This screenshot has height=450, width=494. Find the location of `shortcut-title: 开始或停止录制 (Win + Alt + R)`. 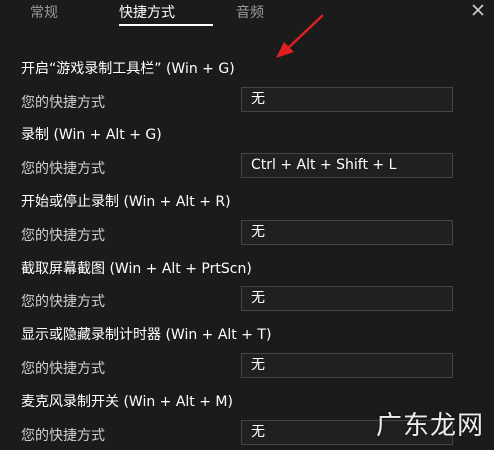

shortcut-title: 开始或停止录制 (Win + Alt + R) is located at coordinates (126, 202).